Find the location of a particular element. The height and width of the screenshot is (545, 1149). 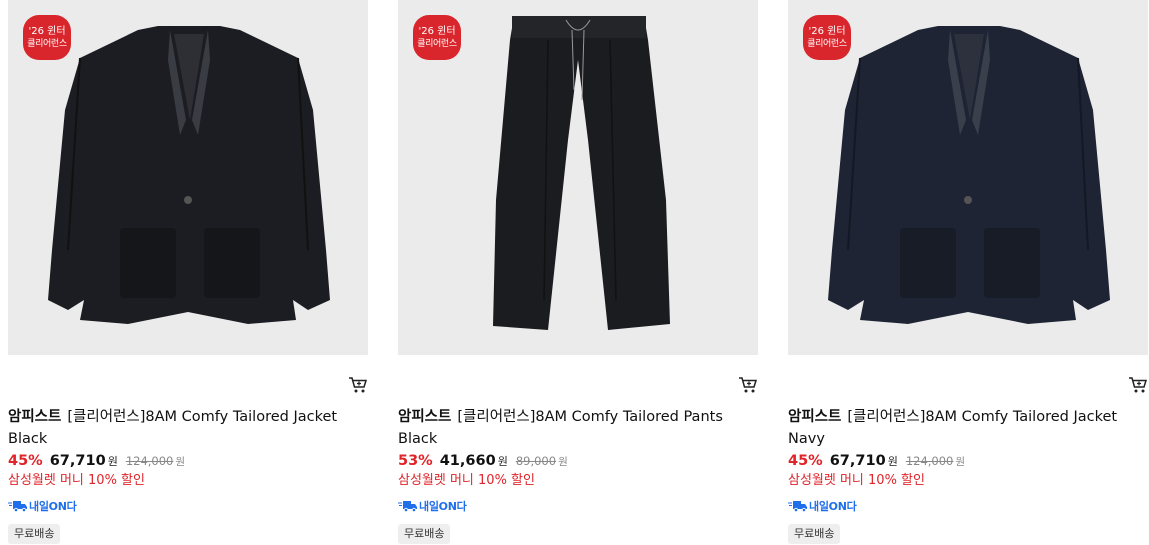

original-price: 89,000 is located at coordinates (536, 461).